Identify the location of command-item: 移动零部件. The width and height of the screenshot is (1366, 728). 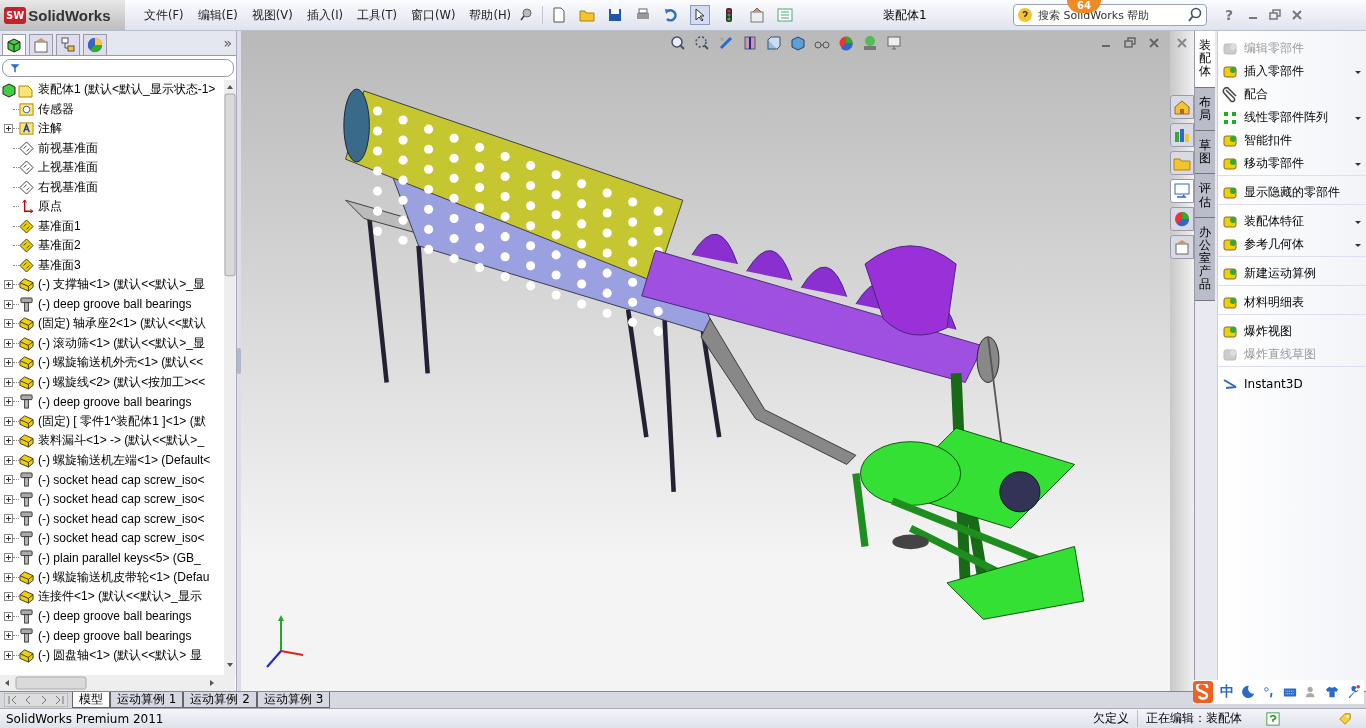
(1292, 164).